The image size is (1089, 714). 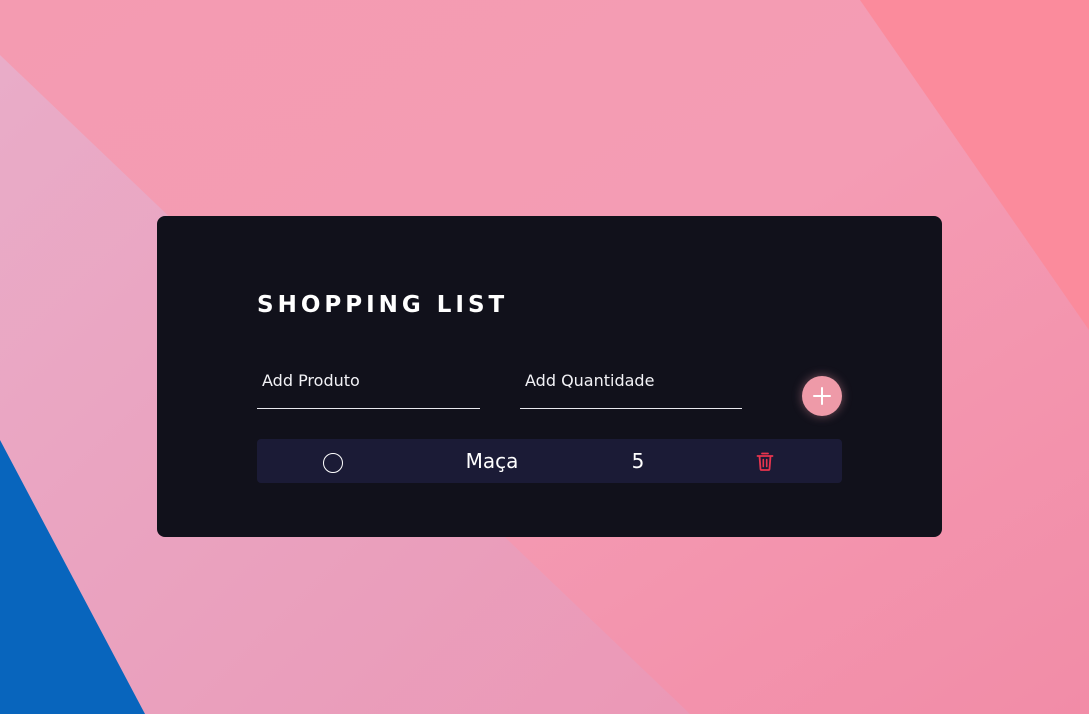 What do you see at coordinates (638, 461) in the screenshot?
I see `item-quantity: 5` at bounding box center [638, 461].